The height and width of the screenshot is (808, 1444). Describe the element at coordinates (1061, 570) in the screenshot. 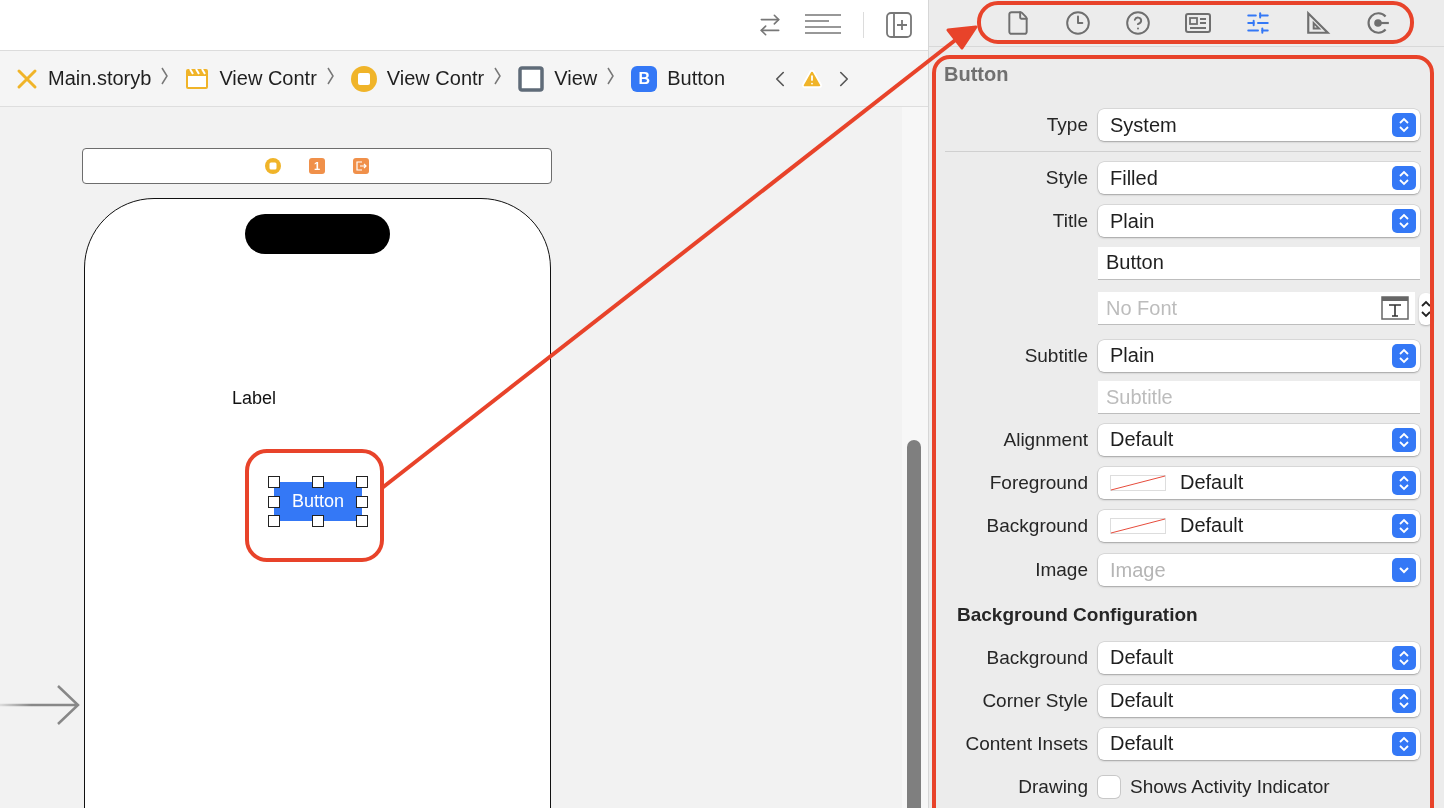

I see `field-label: Image` at that location.